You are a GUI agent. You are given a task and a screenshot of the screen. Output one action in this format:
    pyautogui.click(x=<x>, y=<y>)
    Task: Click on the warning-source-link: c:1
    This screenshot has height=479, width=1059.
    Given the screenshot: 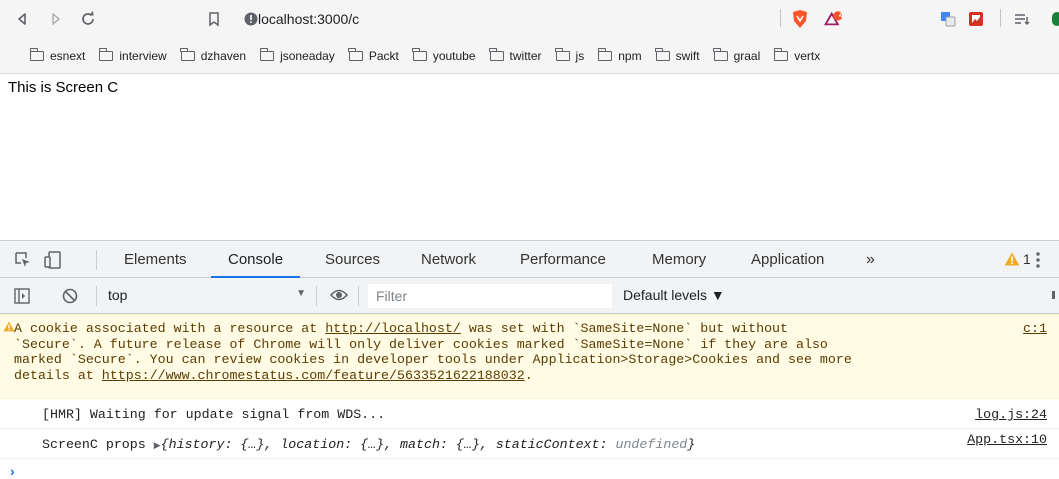 What is the action you would take?
    pyautogui.click(x=1035, y=329)
    